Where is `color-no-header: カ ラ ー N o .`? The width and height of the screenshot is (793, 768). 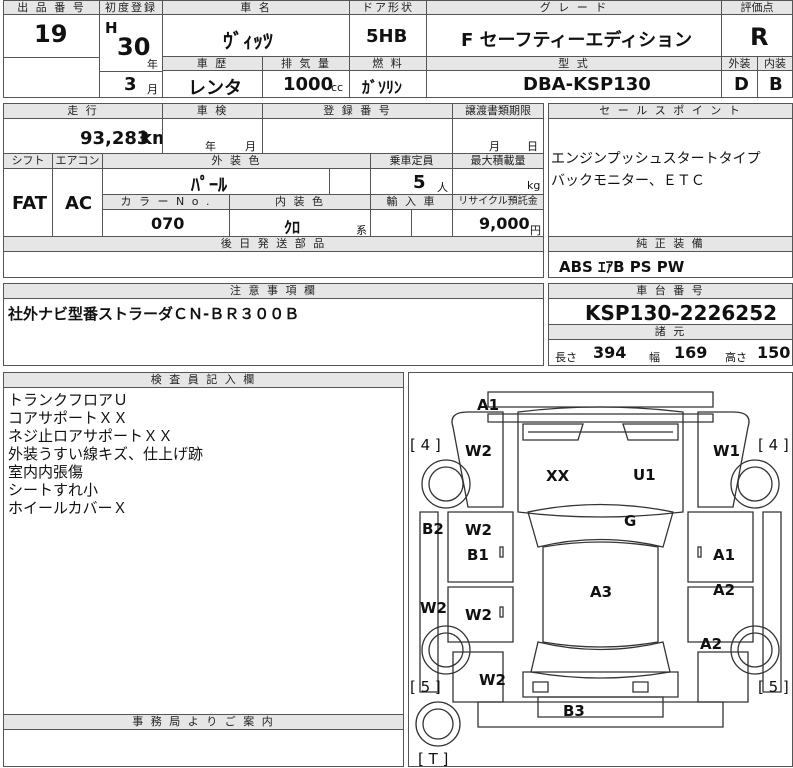
color-no-header: カ ラ ー N o . is located at coordinates (166, 202).